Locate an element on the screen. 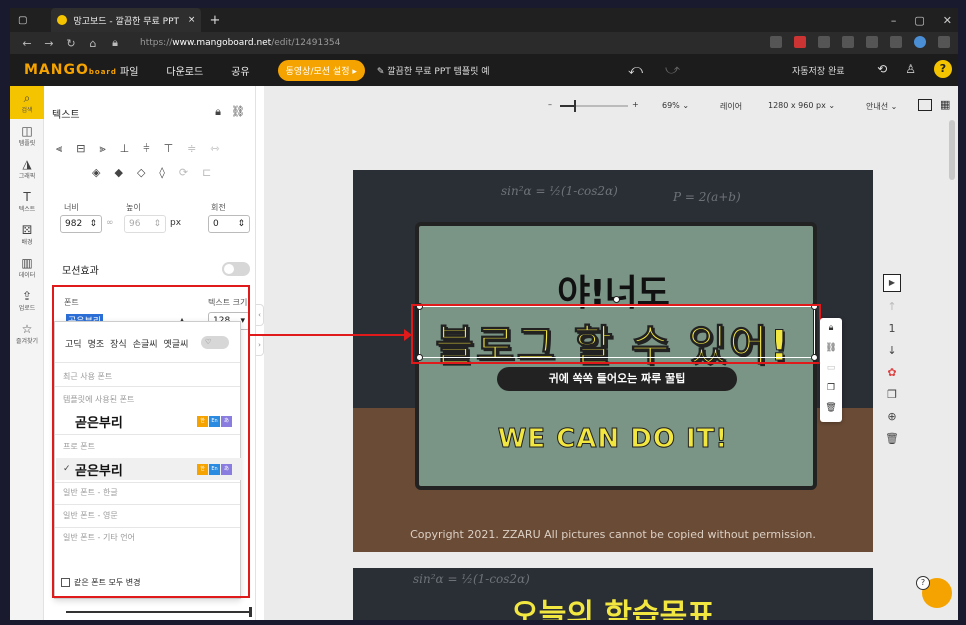 The width and height of the screenshot is (966, 625). redo-icon: ⤻ is located at coordinates (672, 70).